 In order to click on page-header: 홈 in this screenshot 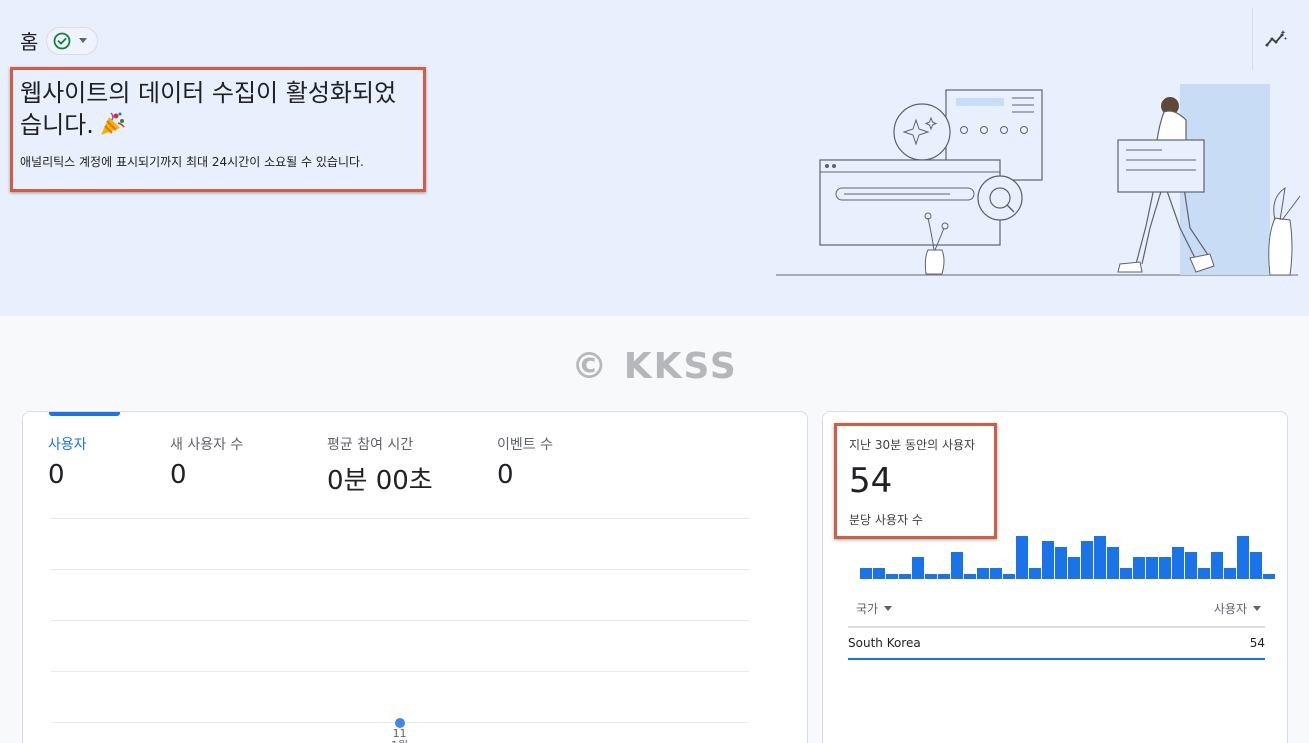, I will do `click(59, 40)`.